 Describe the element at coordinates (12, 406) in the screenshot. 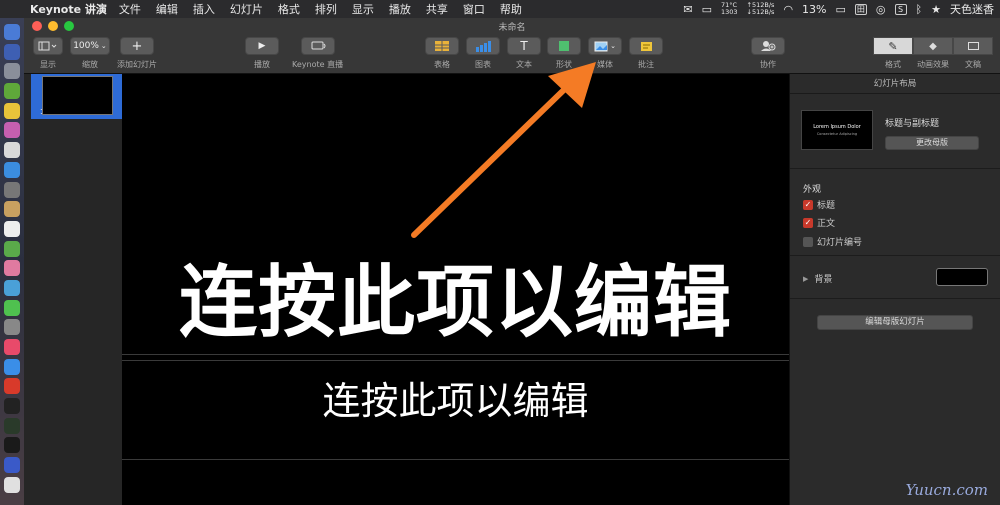

I see `terminal-icon` at that location.